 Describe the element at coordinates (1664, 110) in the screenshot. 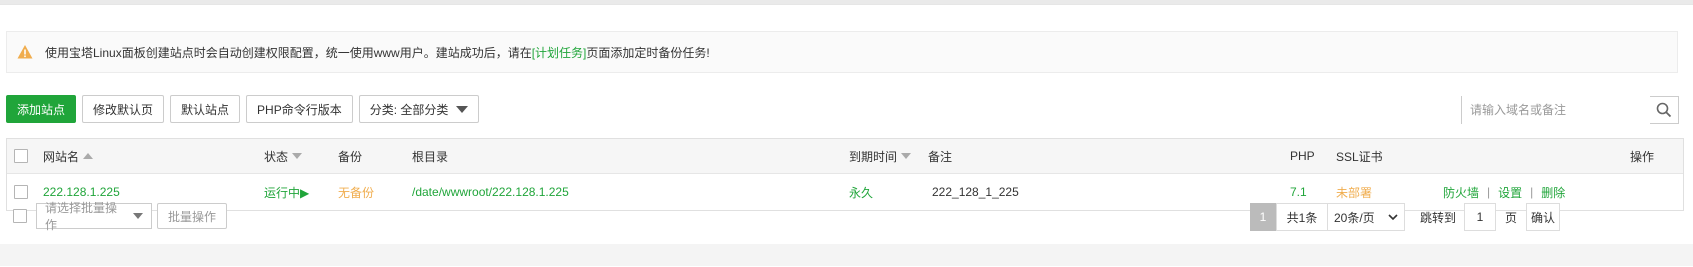

I see `search-icon` at that location.